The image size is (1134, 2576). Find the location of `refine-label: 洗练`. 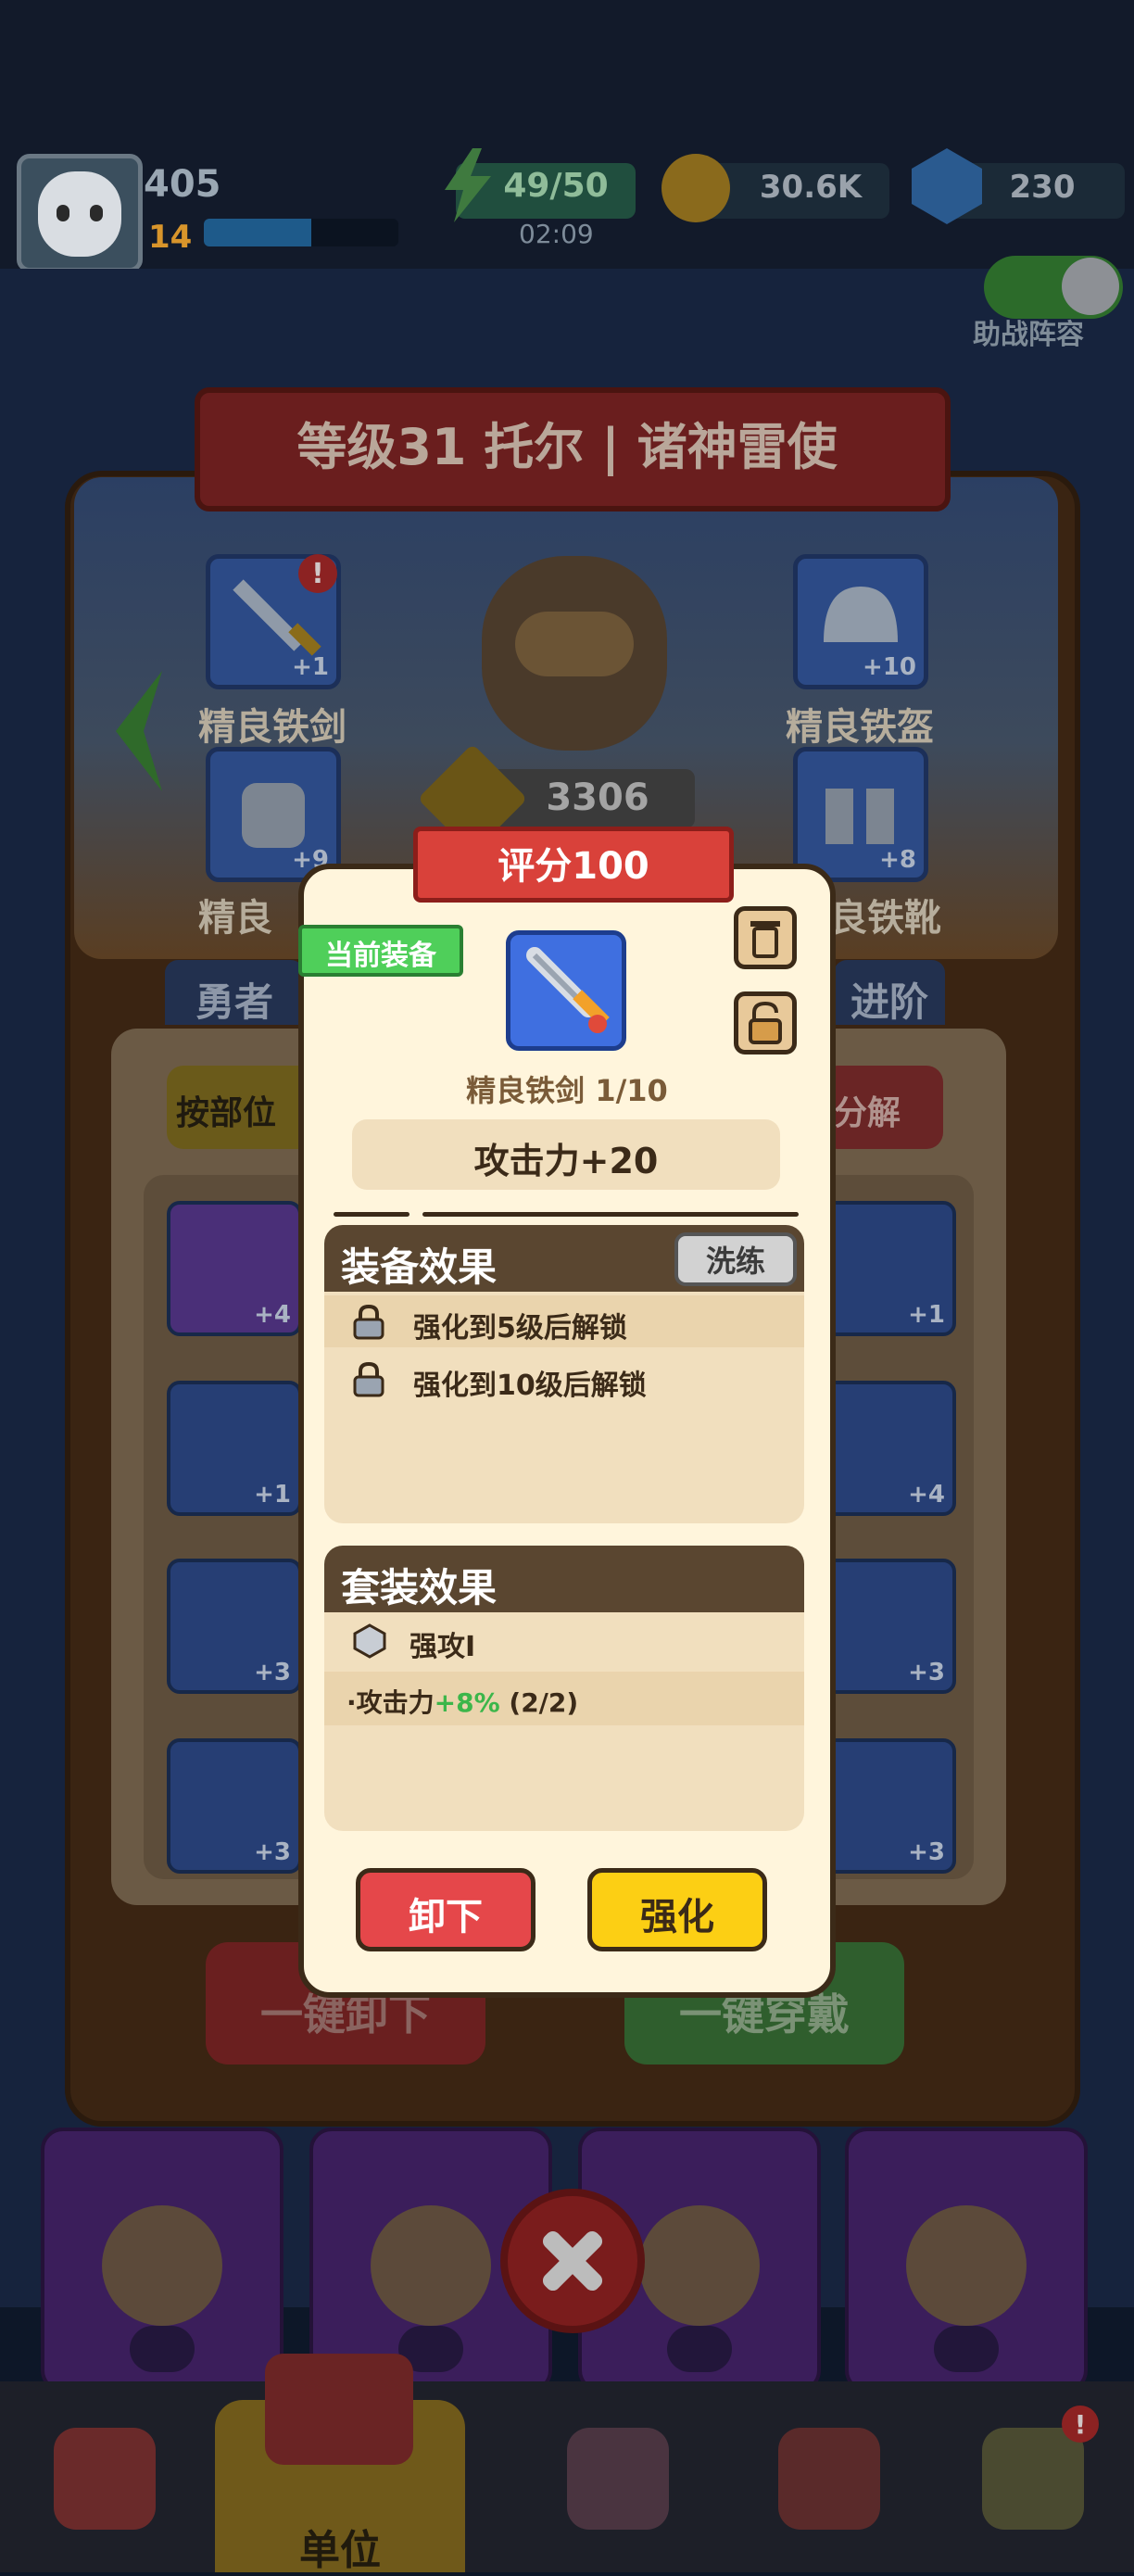

refine-label: 洗练 is located at coordinates (735, 1261).